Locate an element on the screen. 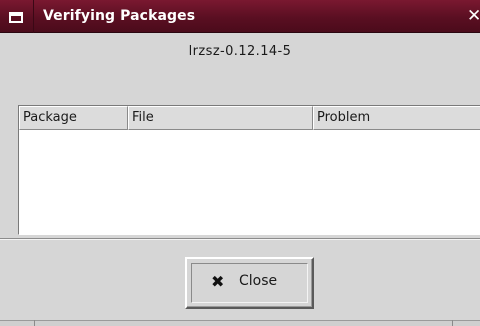  window-title: Verifying Packages is located at coordinates (119, 16).